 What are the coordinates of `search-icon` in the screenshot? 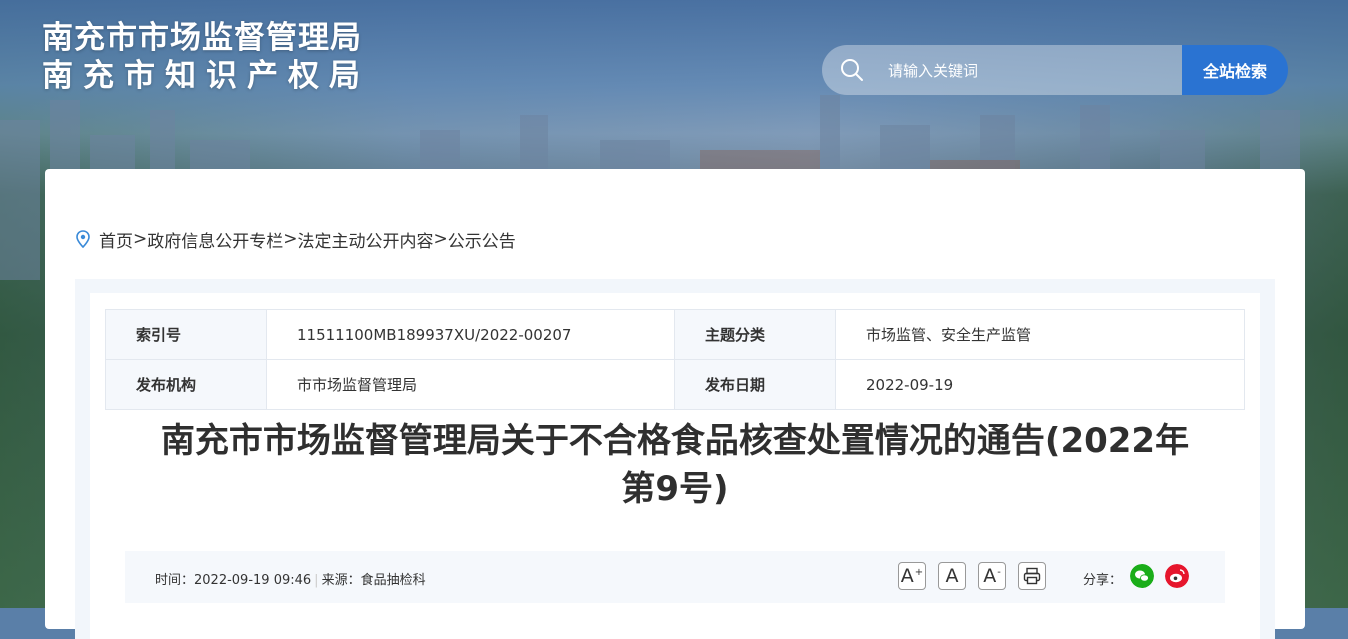 It's located at (852, 70).